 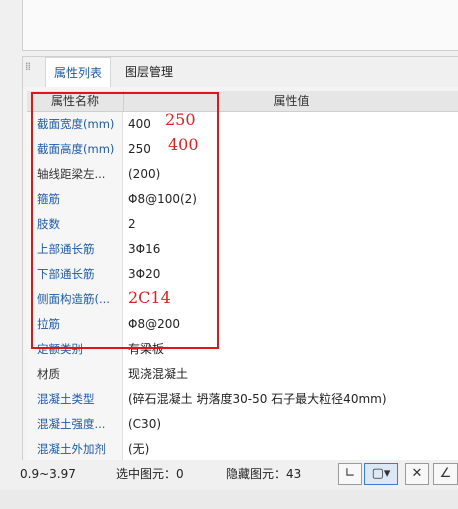 I want to click on table-row: 上部通长筋 3Φ16, so click(x=242, y=250).